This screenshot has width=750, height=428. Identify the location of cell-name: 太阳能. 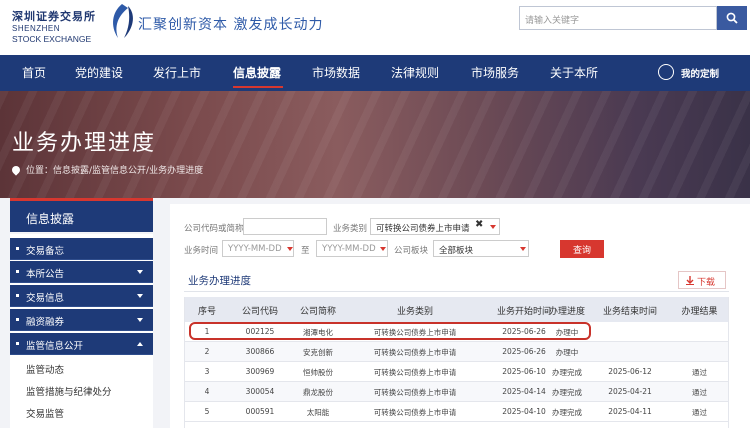
(318, 412).